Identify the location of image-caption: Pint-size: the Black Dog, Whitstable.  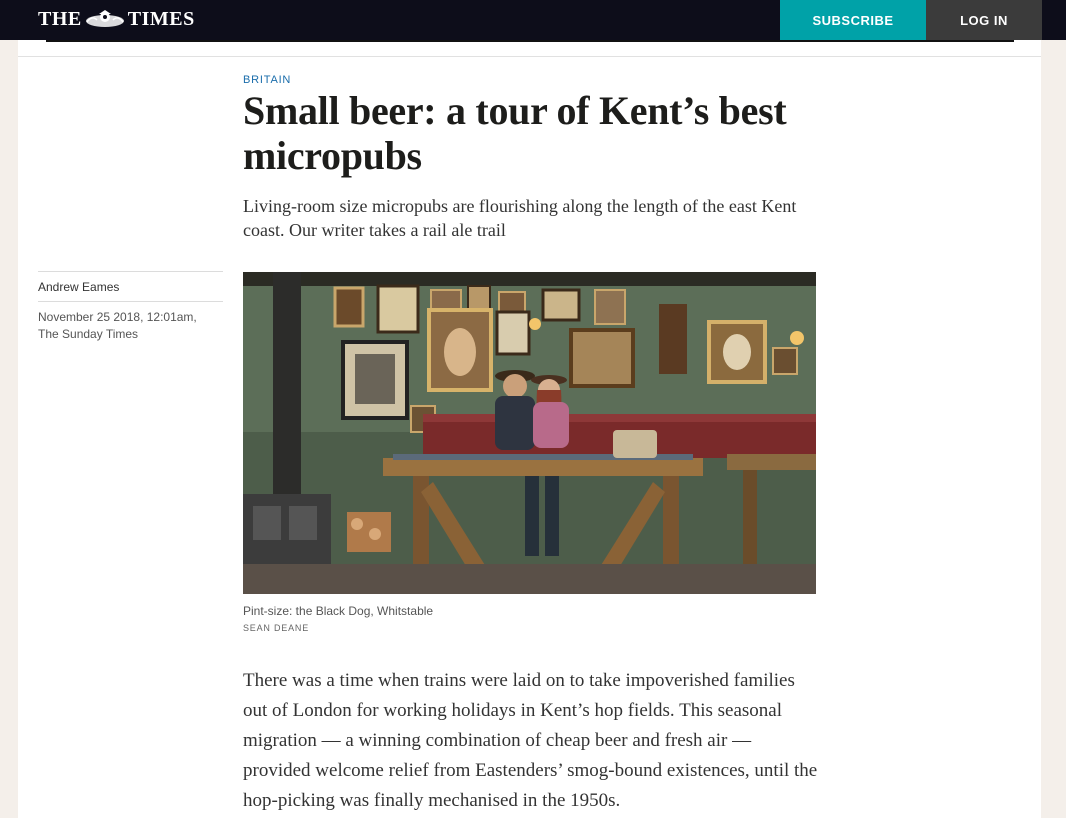
(338, 611).